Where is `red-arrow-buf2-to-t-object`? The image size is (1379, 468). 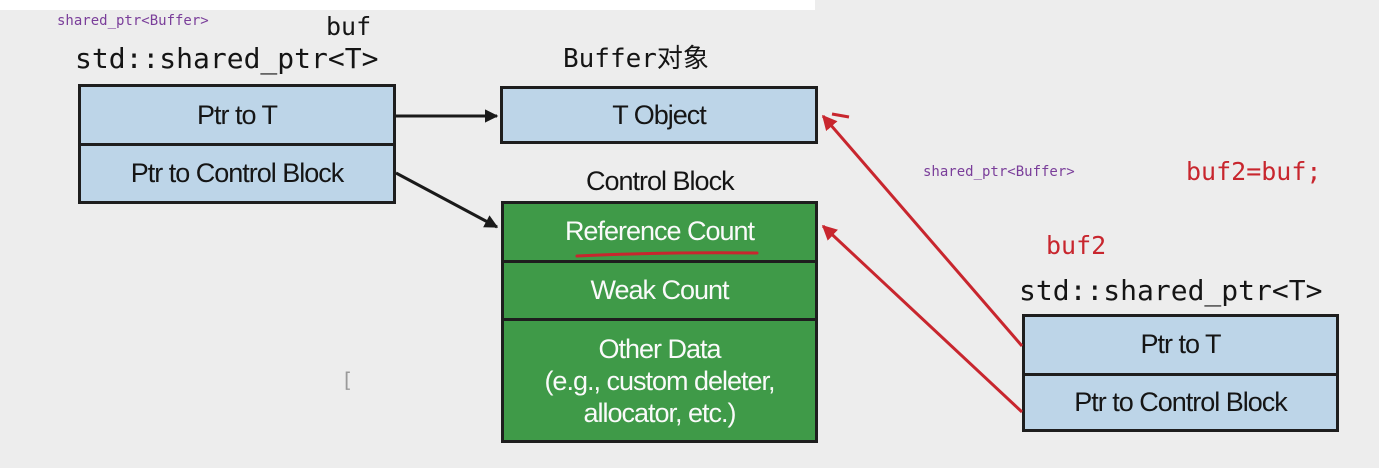
red-arrow-buf2-to-t-object is located at coordinates (922, 230).